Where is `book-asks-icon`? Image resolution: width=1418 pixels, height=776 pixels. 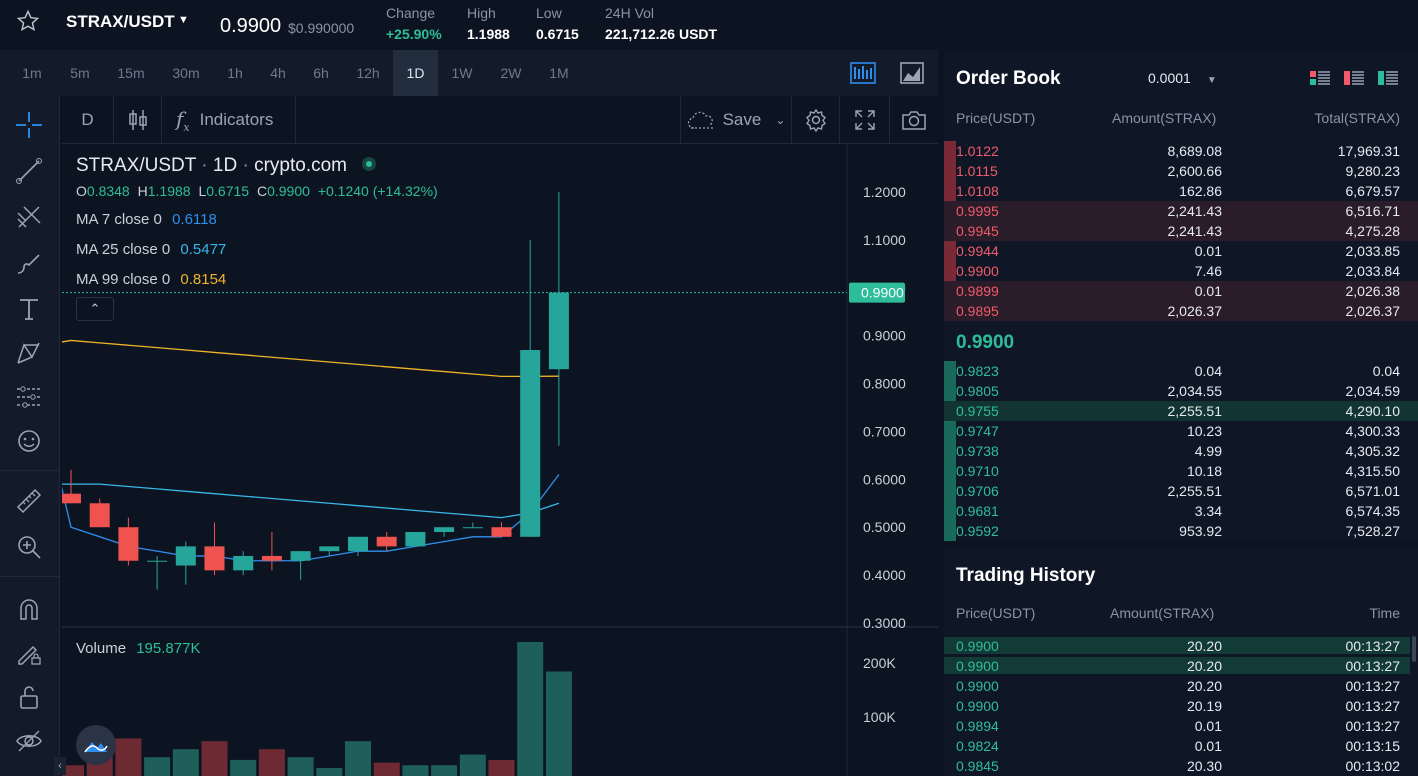 book-asks-icon is located at coordinates (1354, 78).